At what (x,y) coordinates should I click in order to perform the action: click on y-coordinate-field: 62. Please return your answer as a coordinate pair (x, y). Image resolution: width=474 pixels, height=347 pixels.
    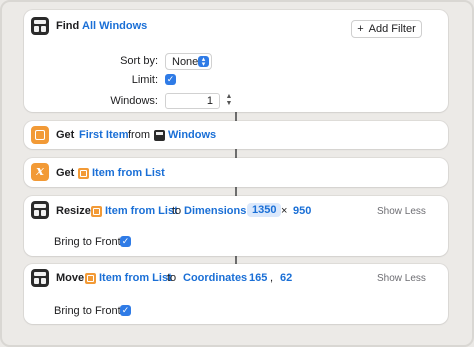
    Looking at the image, I should click on (286, 278).